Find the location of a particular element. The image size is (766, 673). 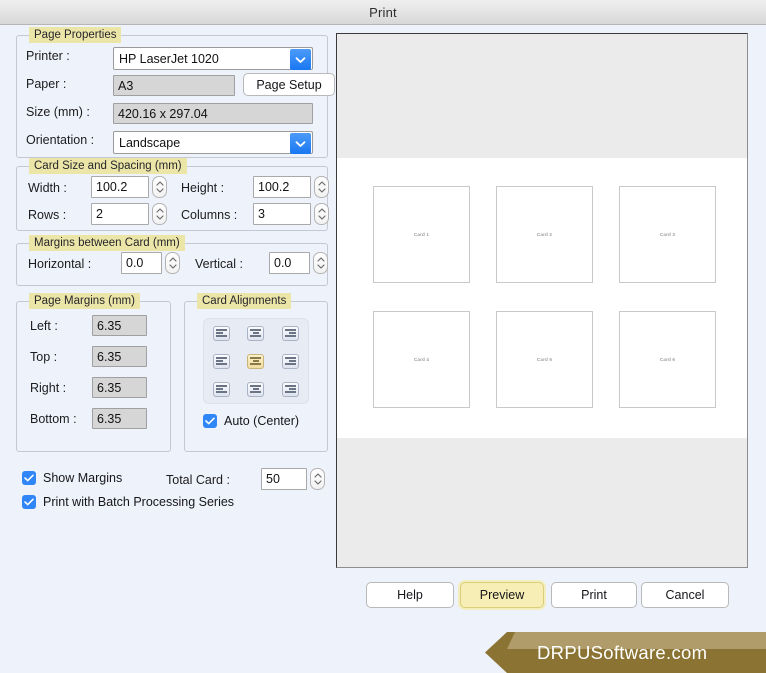

horizontal-label: Horizontal : is located at coordinates (60, 264).